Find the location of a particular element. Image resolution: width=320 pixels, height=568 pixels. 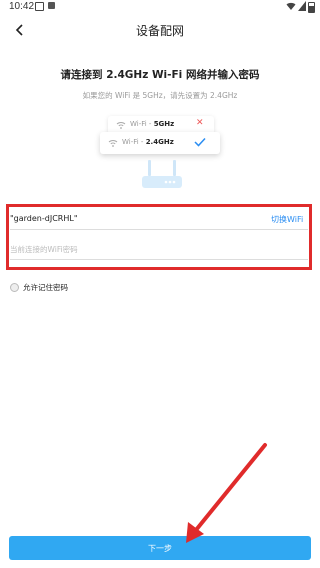

remember-password-label: 允许记住密码 is located at coordinates (45, 287).